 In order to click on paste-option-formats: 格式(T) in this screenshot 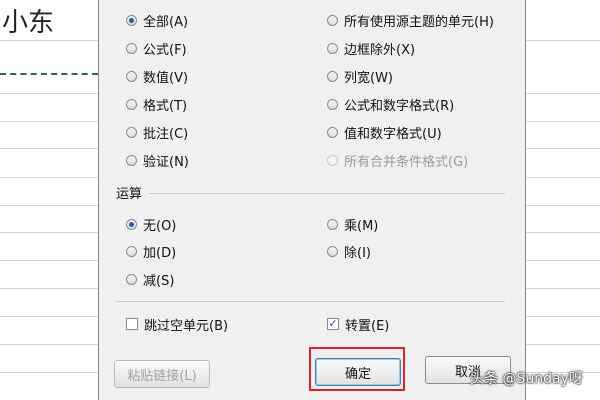, I will do `click(157, 104)`.